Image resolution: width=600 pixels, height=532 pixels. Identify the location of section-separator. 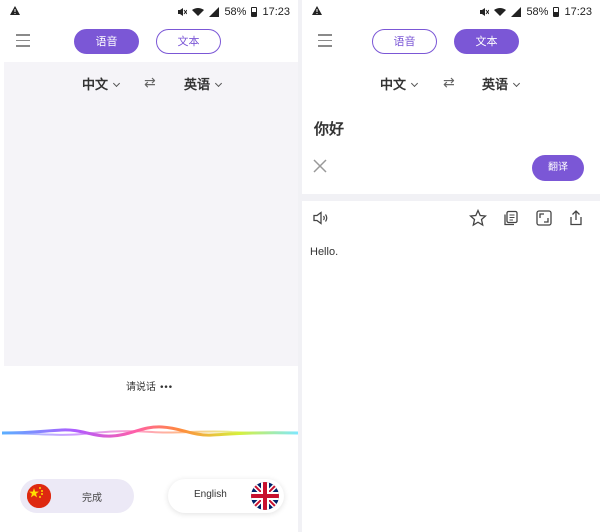
(451, 197).